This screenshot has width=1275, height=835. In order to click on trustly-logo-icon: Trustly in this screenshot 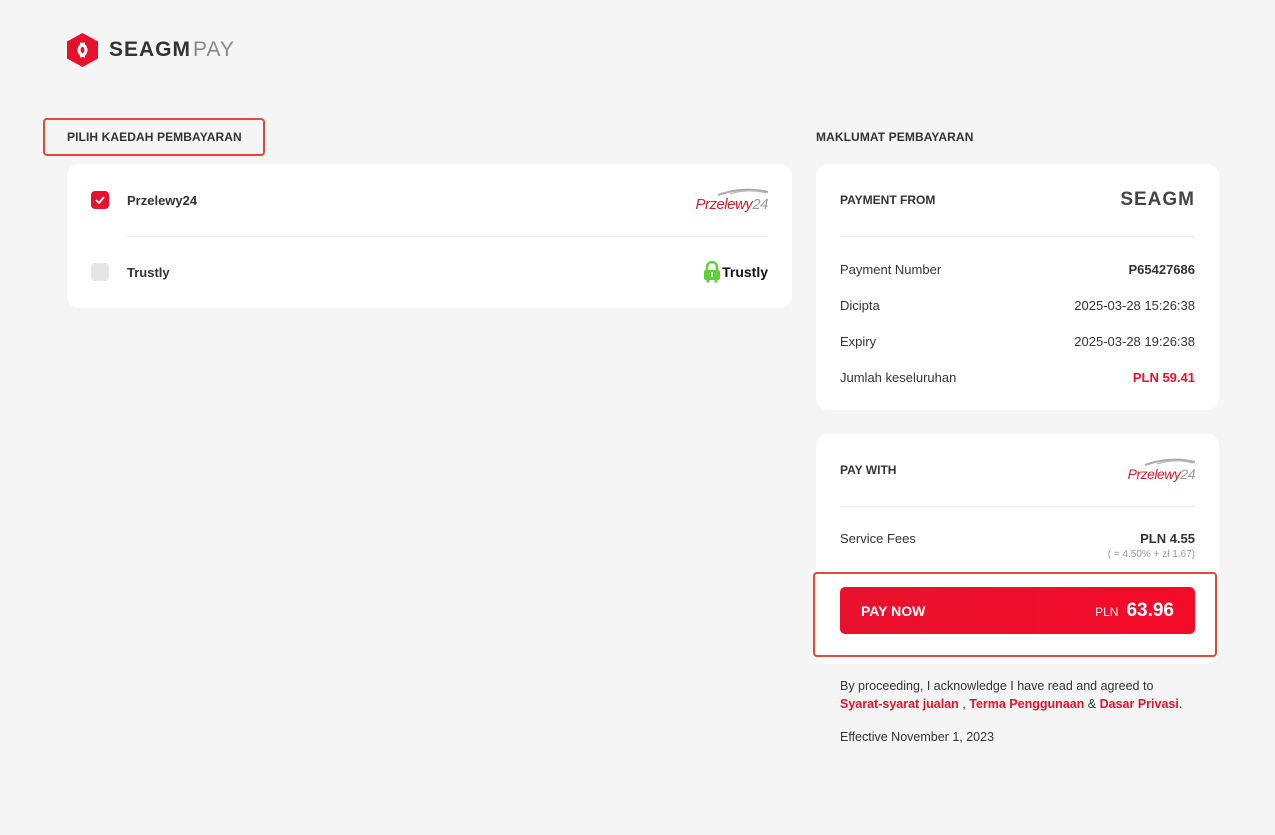, I will do `click(735, 272)`.